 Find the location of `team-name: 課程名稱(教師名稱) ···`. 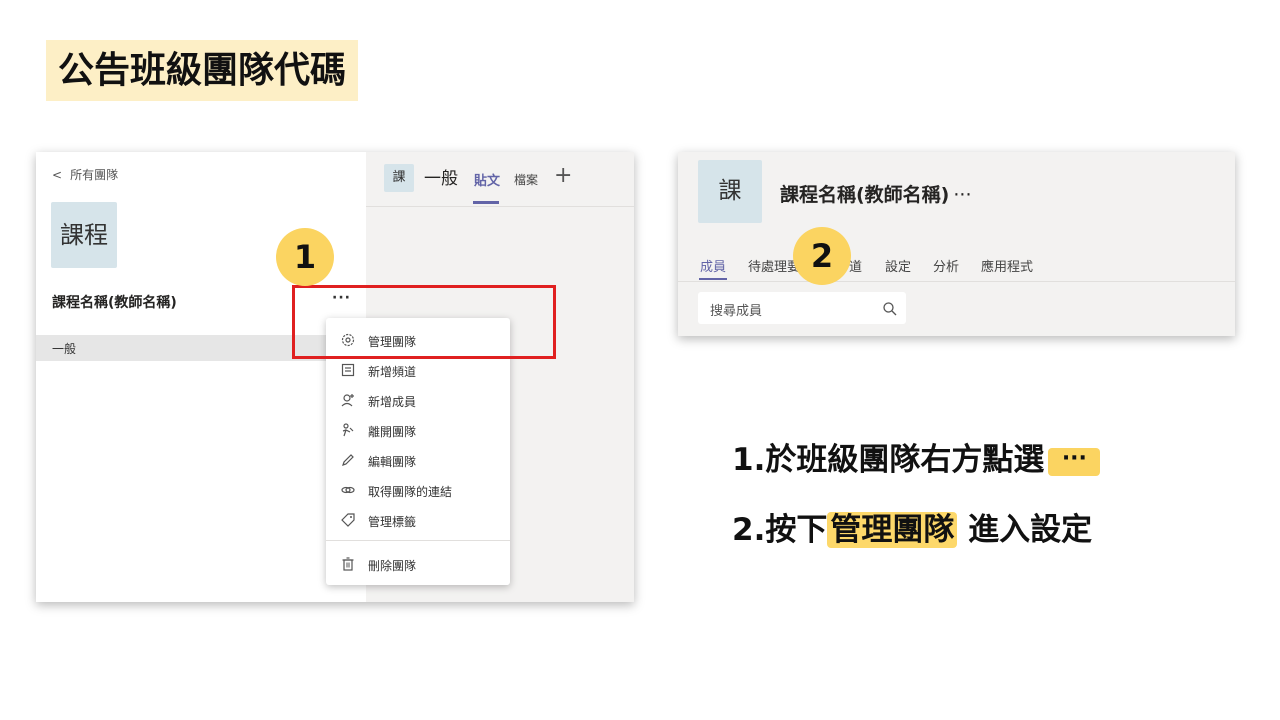

team-name: 課程名稱(教師名稱) ··· is located at coordinates (876, 193).